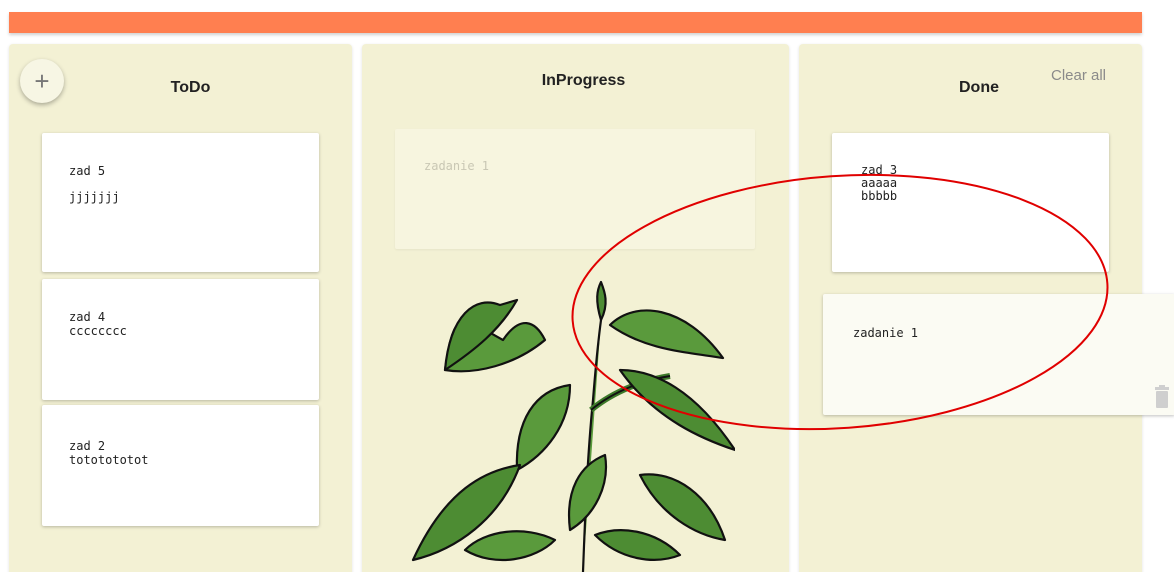 This screenshot has width=1174, height=572. What do you see at coordinates (998, 354) in the screenshot?
I see `card-zadanie-1-dragging: zadanie 1` at bounding box center [998, 354].